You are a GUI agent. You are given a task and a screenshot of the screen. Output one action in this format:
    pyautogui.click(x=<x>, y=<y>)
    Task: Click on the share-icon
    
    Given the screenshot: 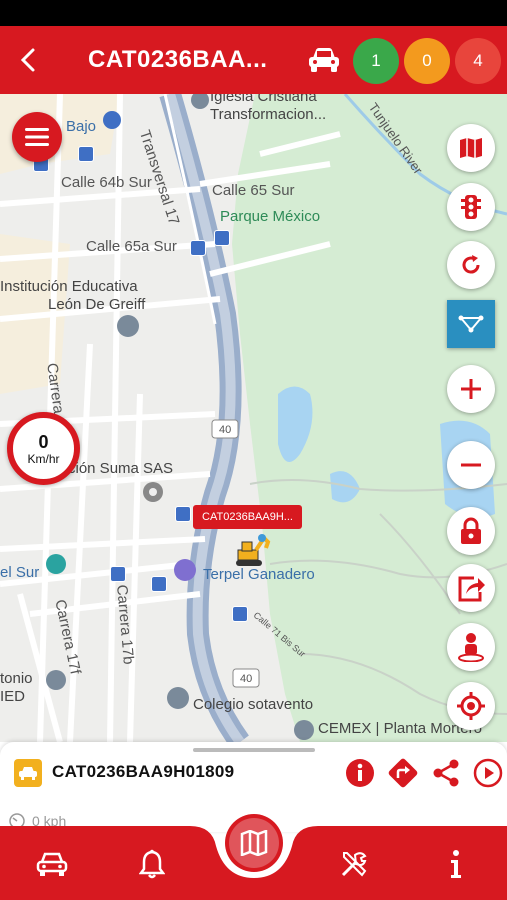 What is the action you would take?
    pyautogui.click(x=446, y=773)
    